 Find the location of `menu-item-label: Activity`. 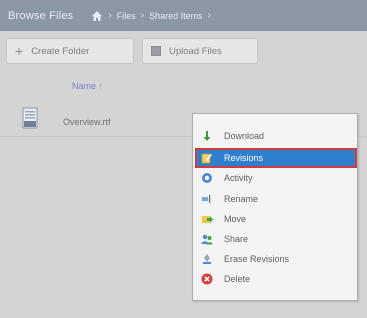

menu-item-label: Activity is located at coordinates (238, 178).